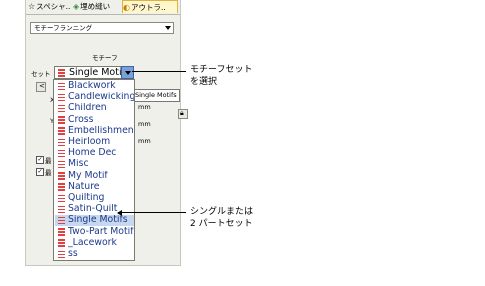 The image size is (485, 286). I want to click on list-item-label: Blackwork, so click(92, 86).